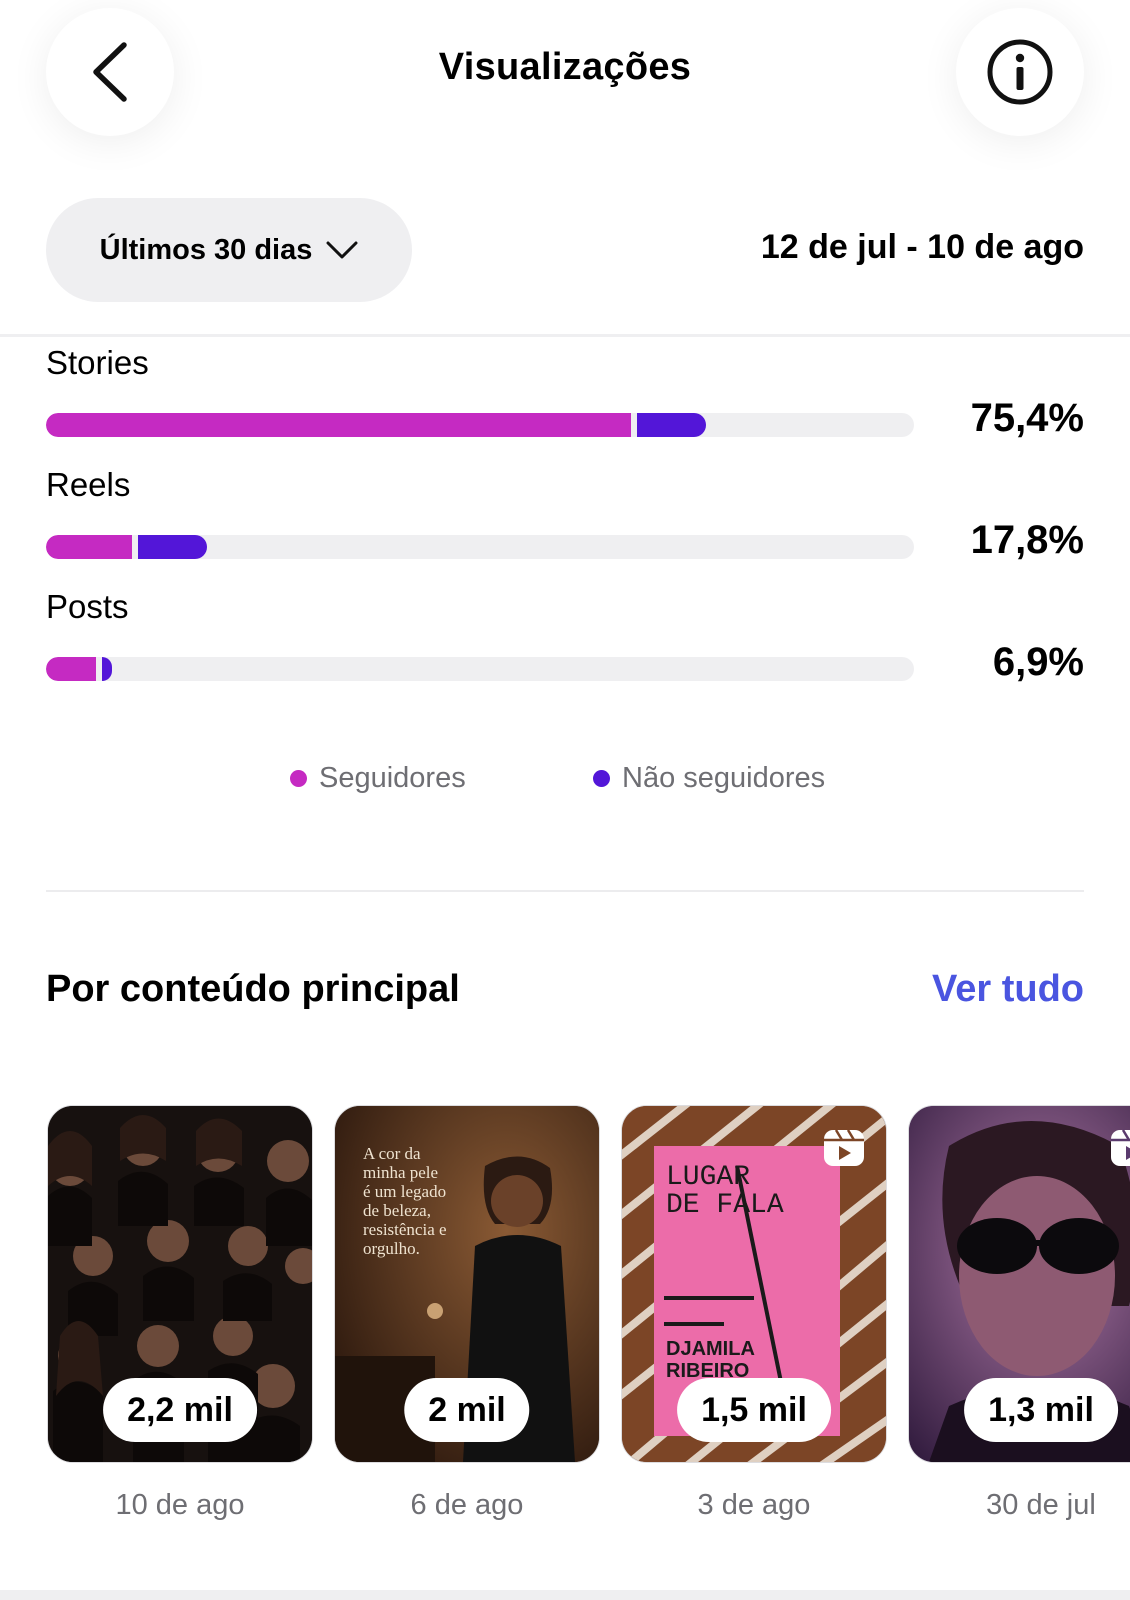 This screenshot has height=1600, width=1130. What do you see at coordinates (1027, 540) in the screenshot?
I see `bar-value-reels: 17,8%` at bounding box center [1027, 540].